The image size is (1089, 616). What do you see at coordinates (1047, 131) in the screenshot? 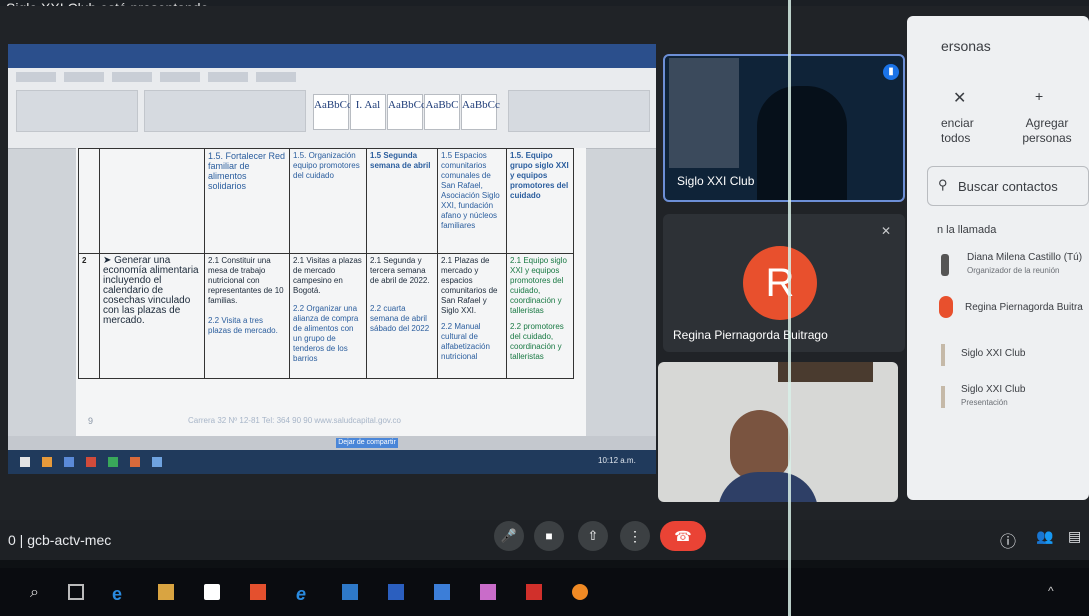
I see `add-people-button: Agregar personas` at bounding box center [1047, 131].